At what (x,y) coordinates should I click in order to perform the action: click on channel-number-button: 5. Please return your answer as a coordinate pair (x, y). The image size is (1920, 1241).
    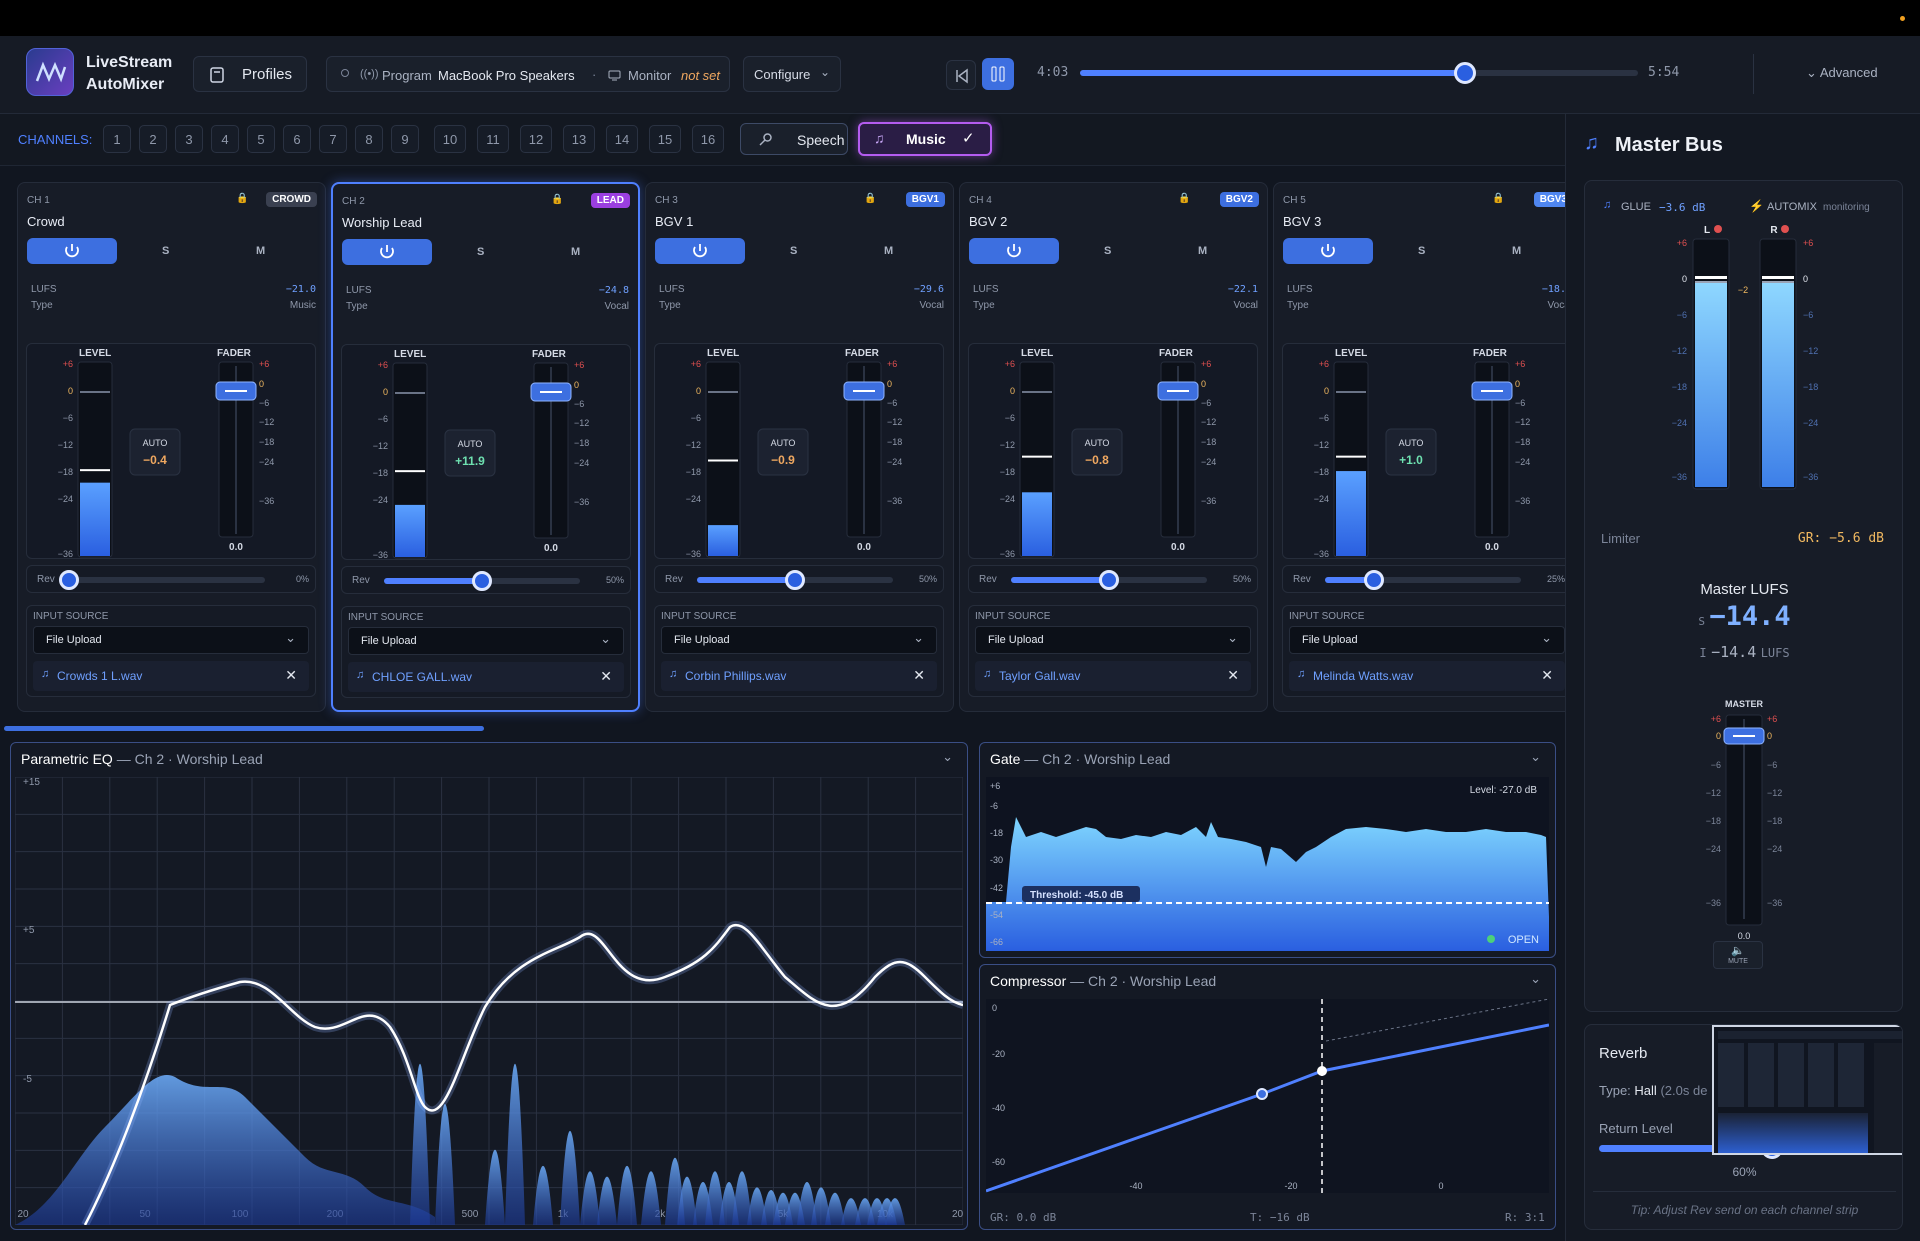
    Looking at the image, I should click on (261, 139).